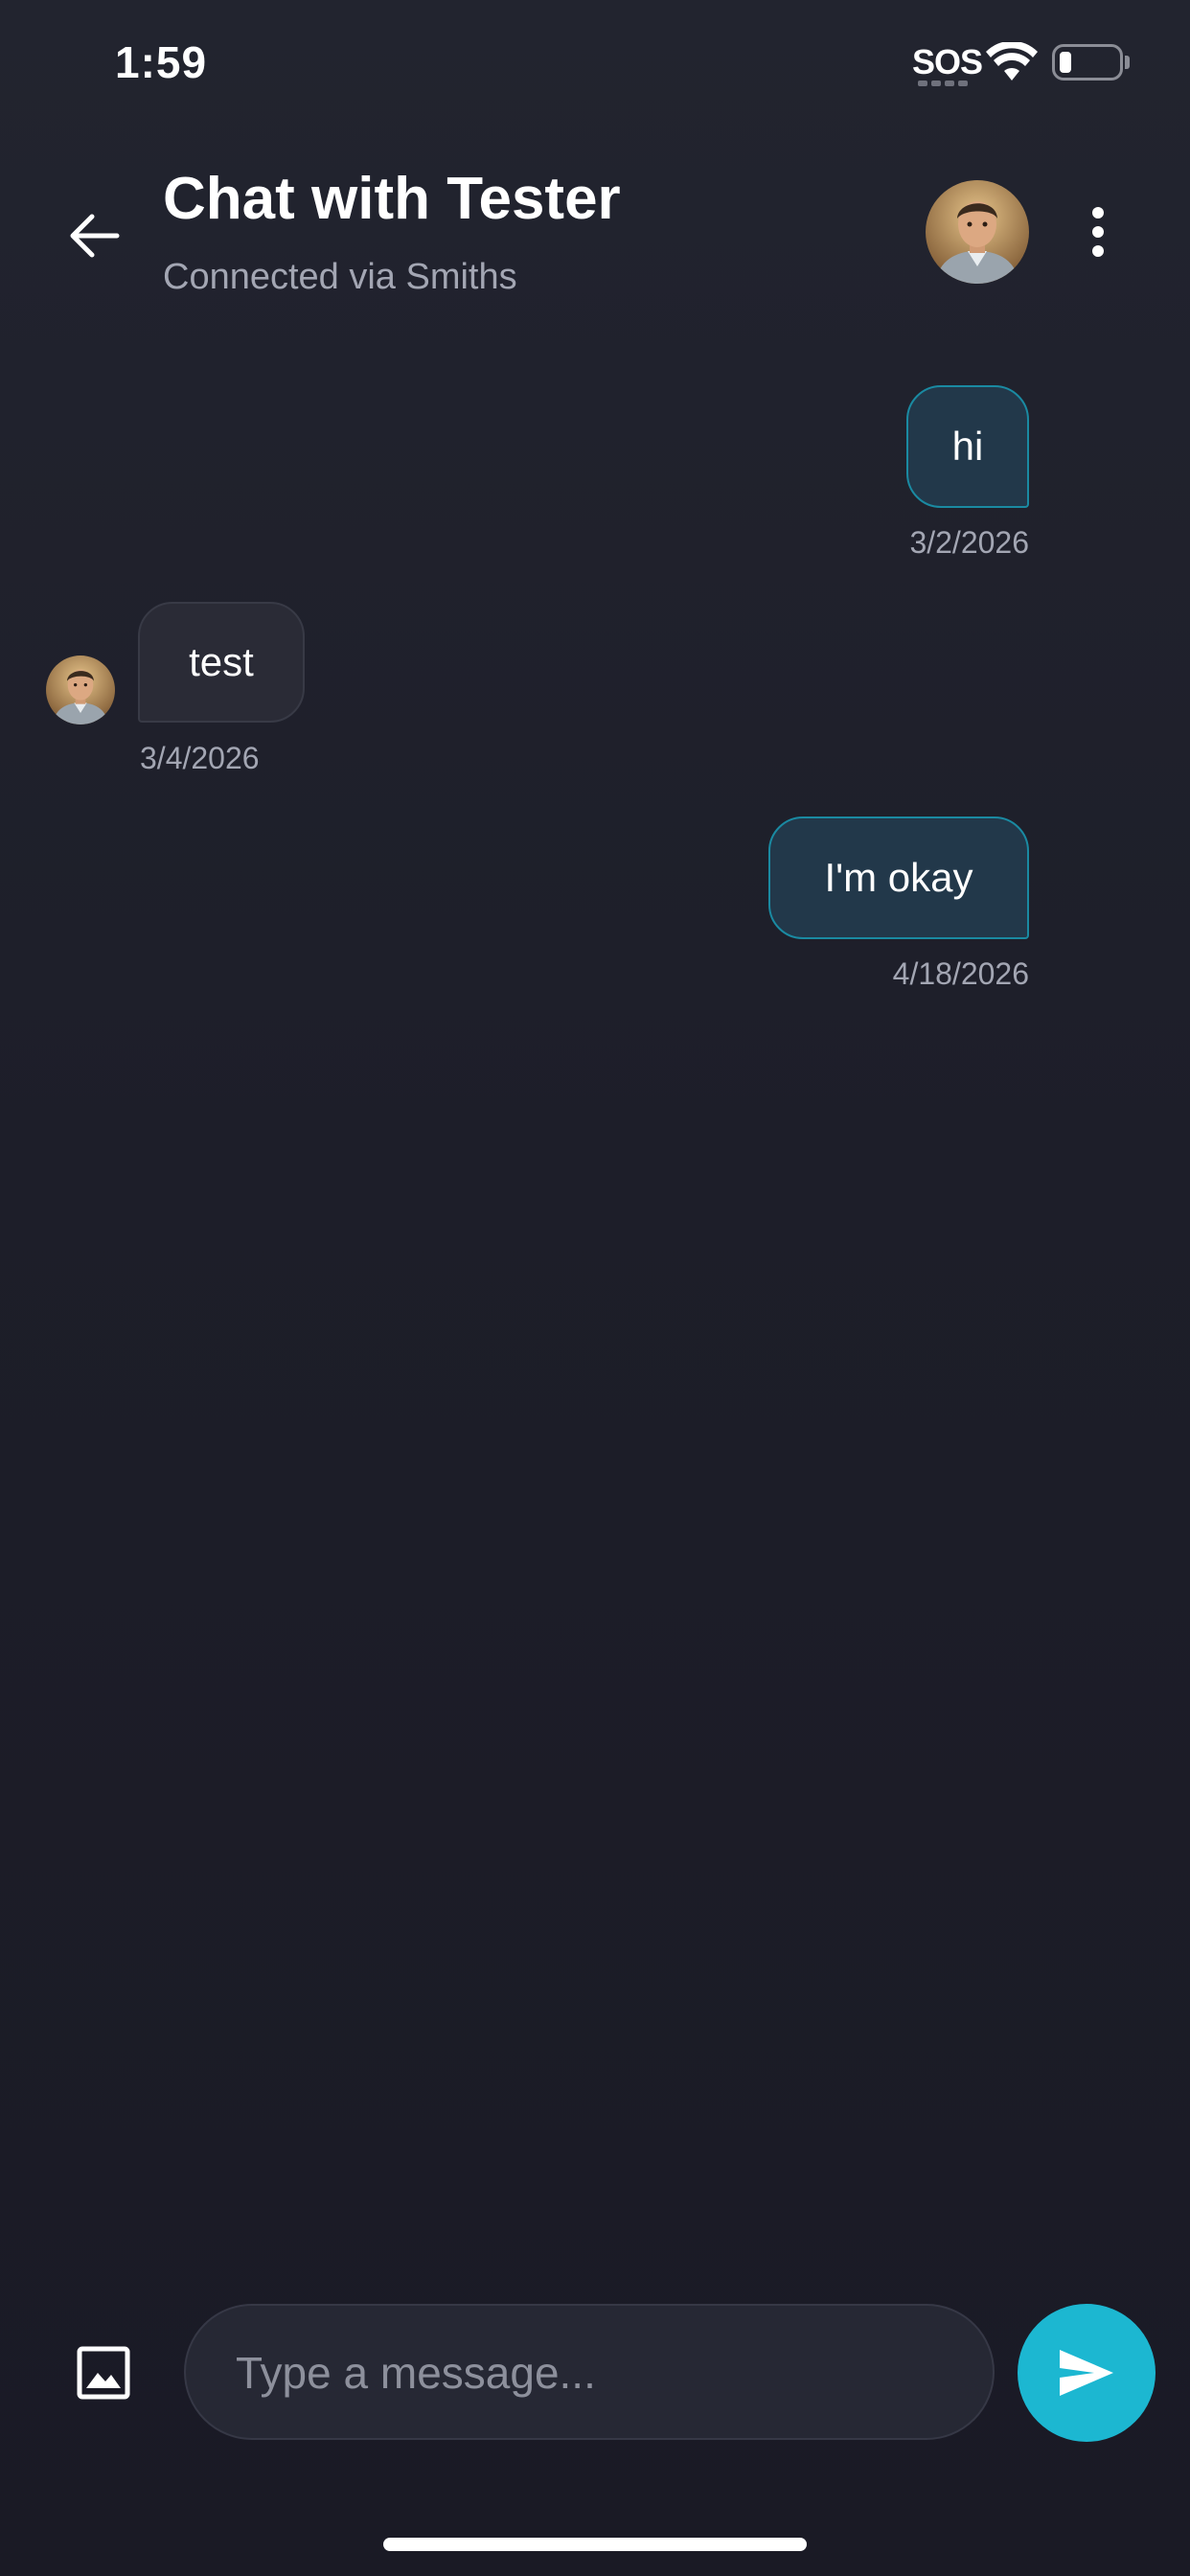 This screenshot has width=1190, height=2576. What do you see at coordinates (340, 277) in the screenshot?
I see `connection-subtitle: Connected via Smiths` at bounding box center [340, 277].